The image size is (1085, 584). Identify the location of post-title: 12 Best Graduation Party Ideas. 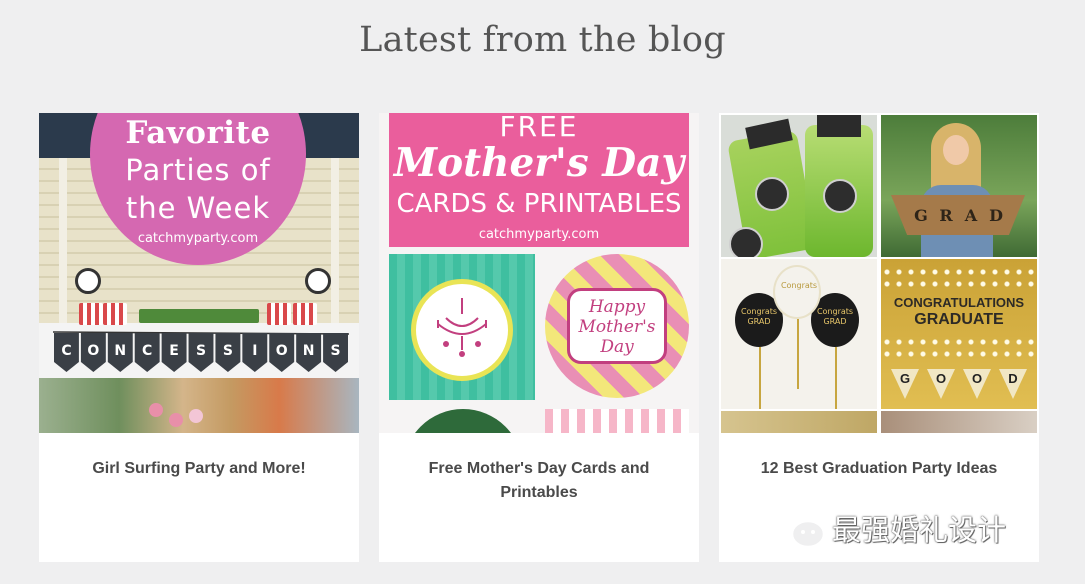
(879, 469).